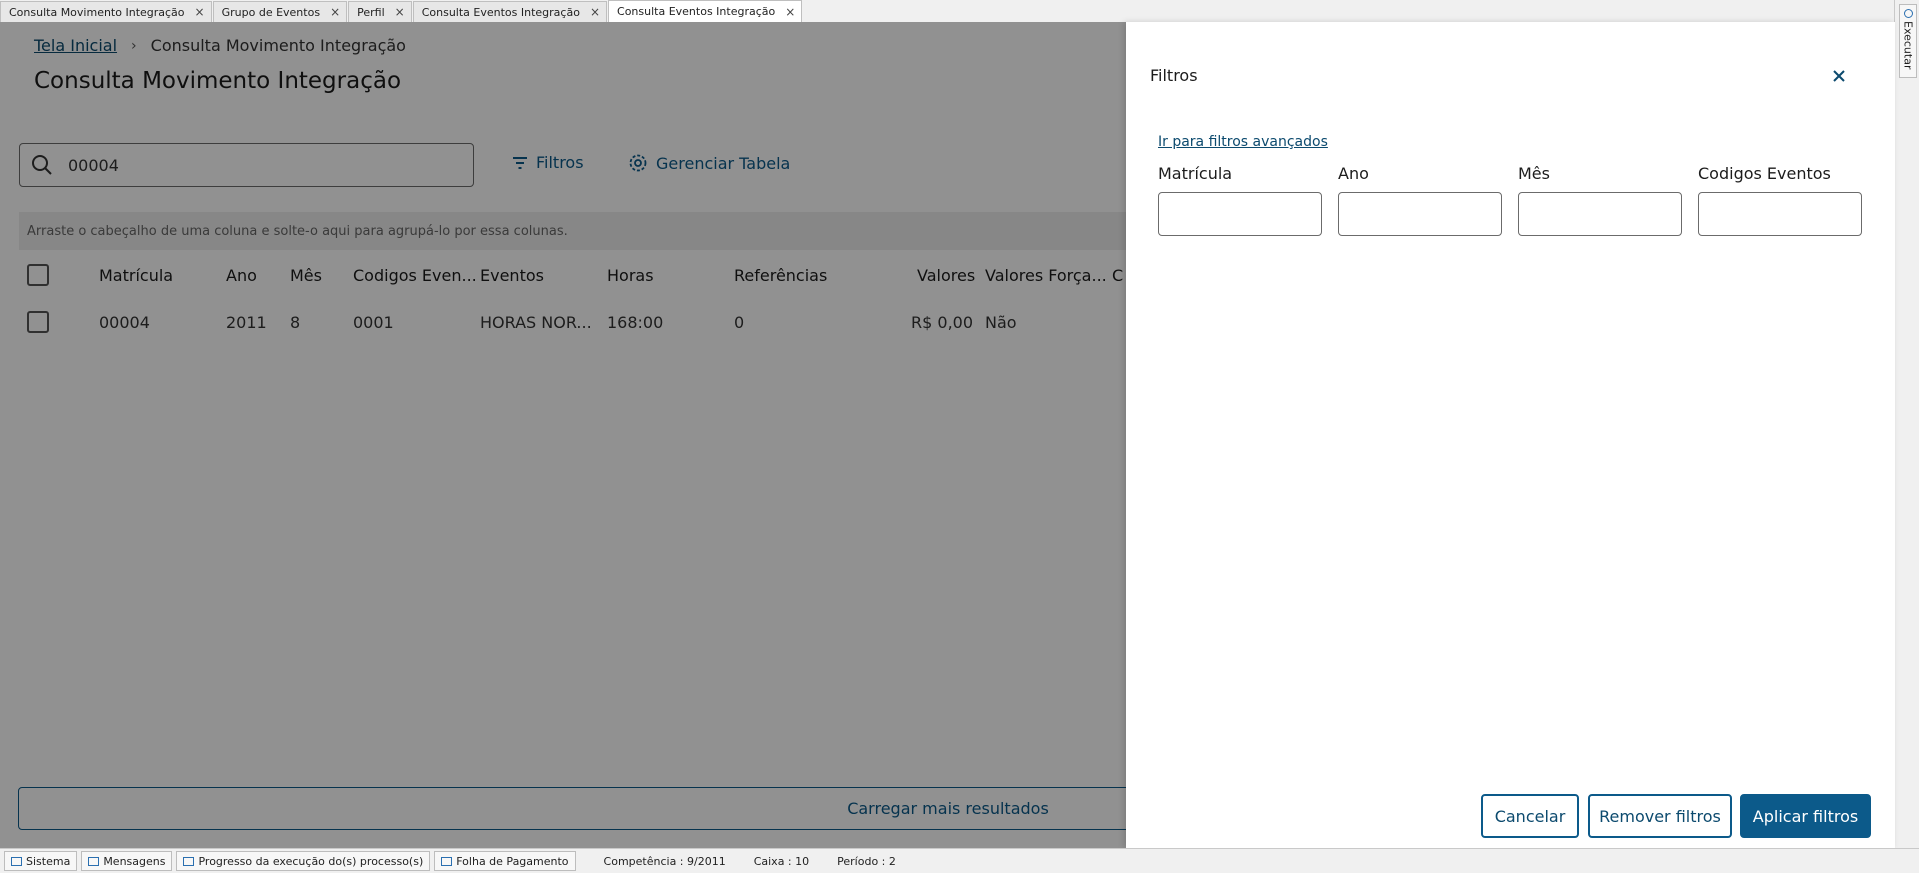  Describe the element at coordinates (512, 861) in the screenshot. I see `statusbar-folha-label: Folha de Pagamento` at that location.